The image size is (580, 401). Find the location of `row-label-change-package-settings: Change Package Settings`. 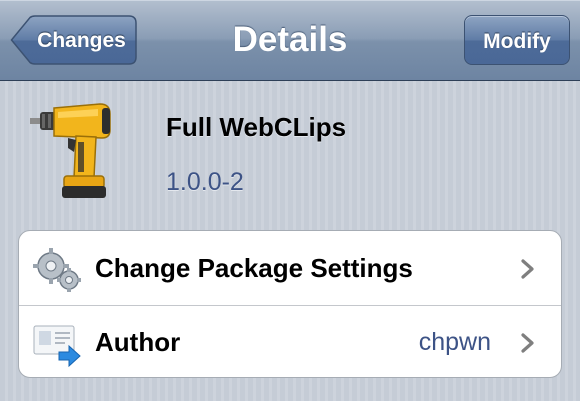

row-label-change-package-settings: Change Package Settings is located at coordinates (254, 268).